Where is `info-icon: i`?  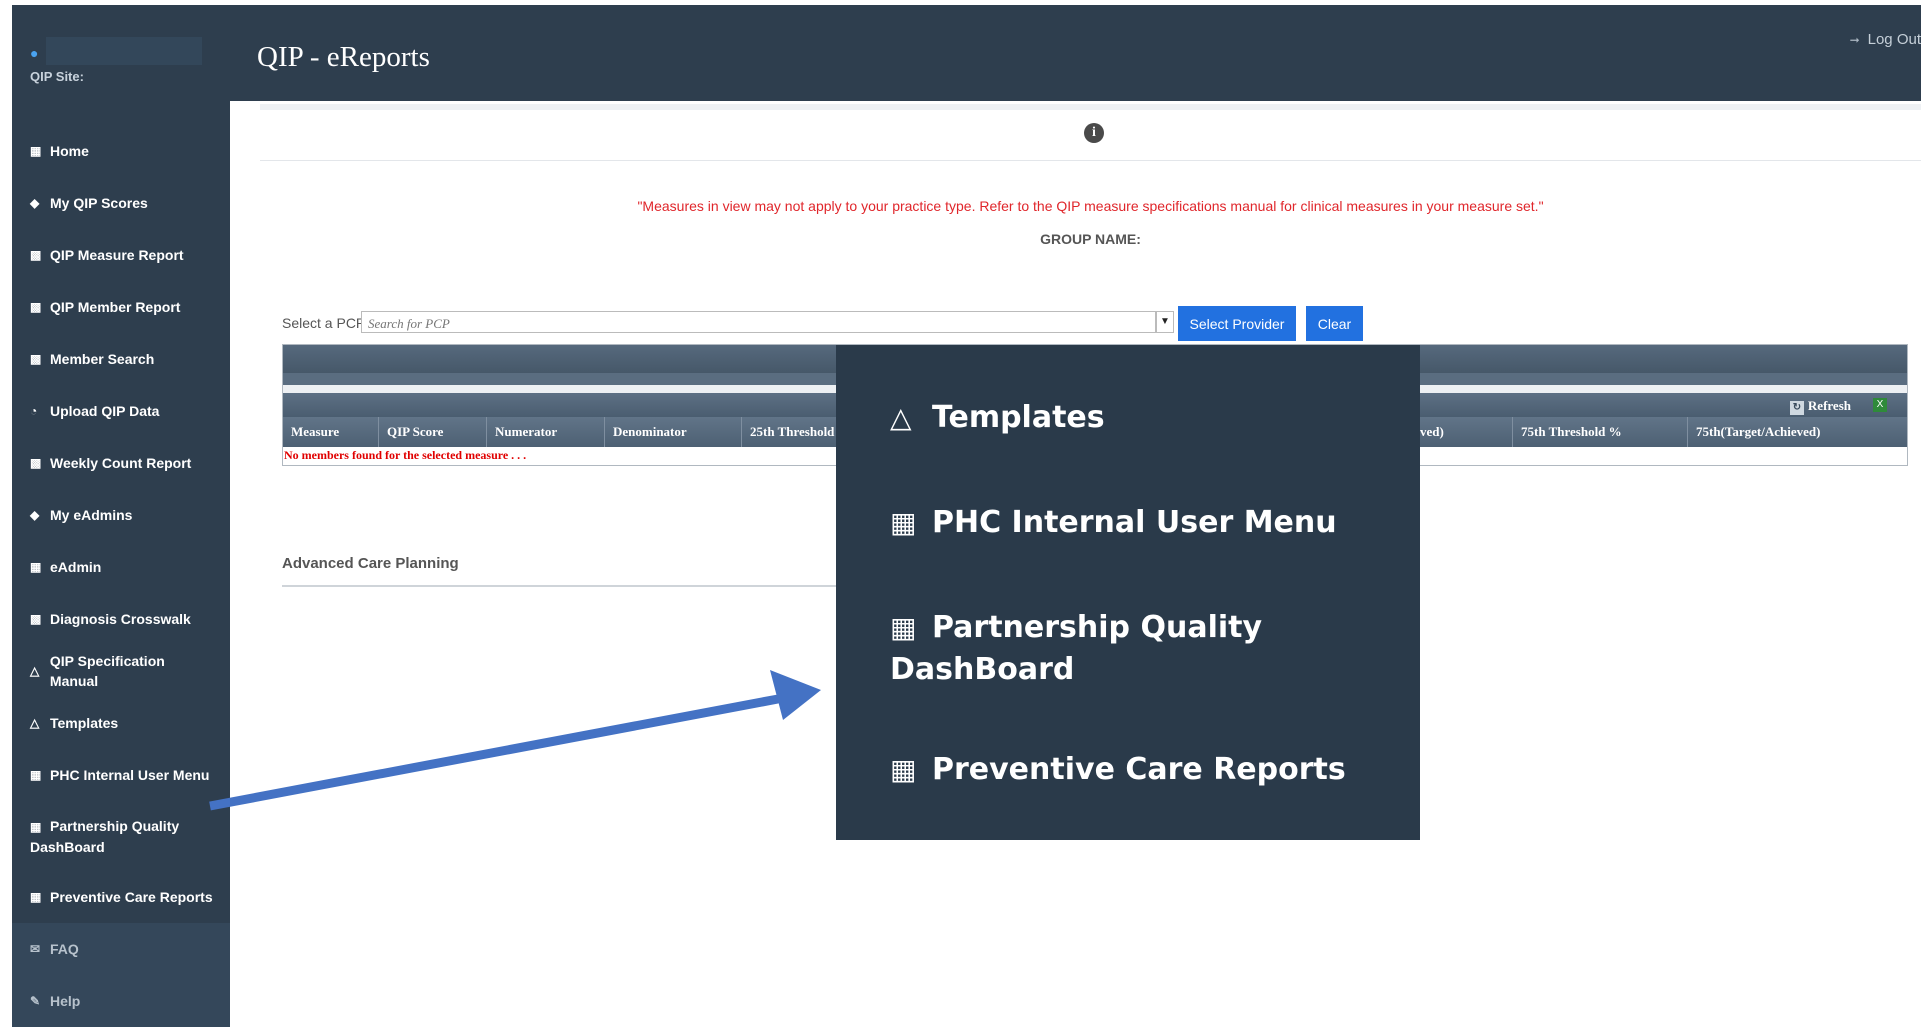 info-icon: i is located at coordinates (1094, 133).